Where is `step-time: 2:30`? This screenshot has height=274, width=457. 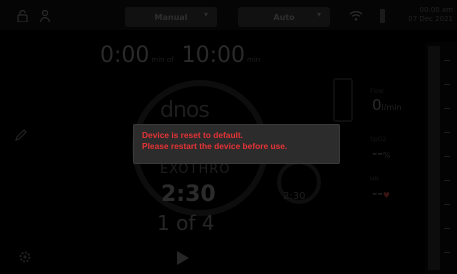
step-time: 2:30 is located at coordinates (188, 194).